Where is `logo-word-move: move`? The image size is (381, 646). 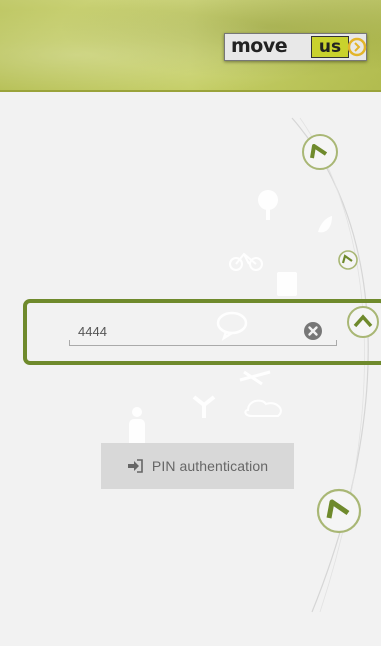 logo-word-move: move is located at coordinates (259, 46).